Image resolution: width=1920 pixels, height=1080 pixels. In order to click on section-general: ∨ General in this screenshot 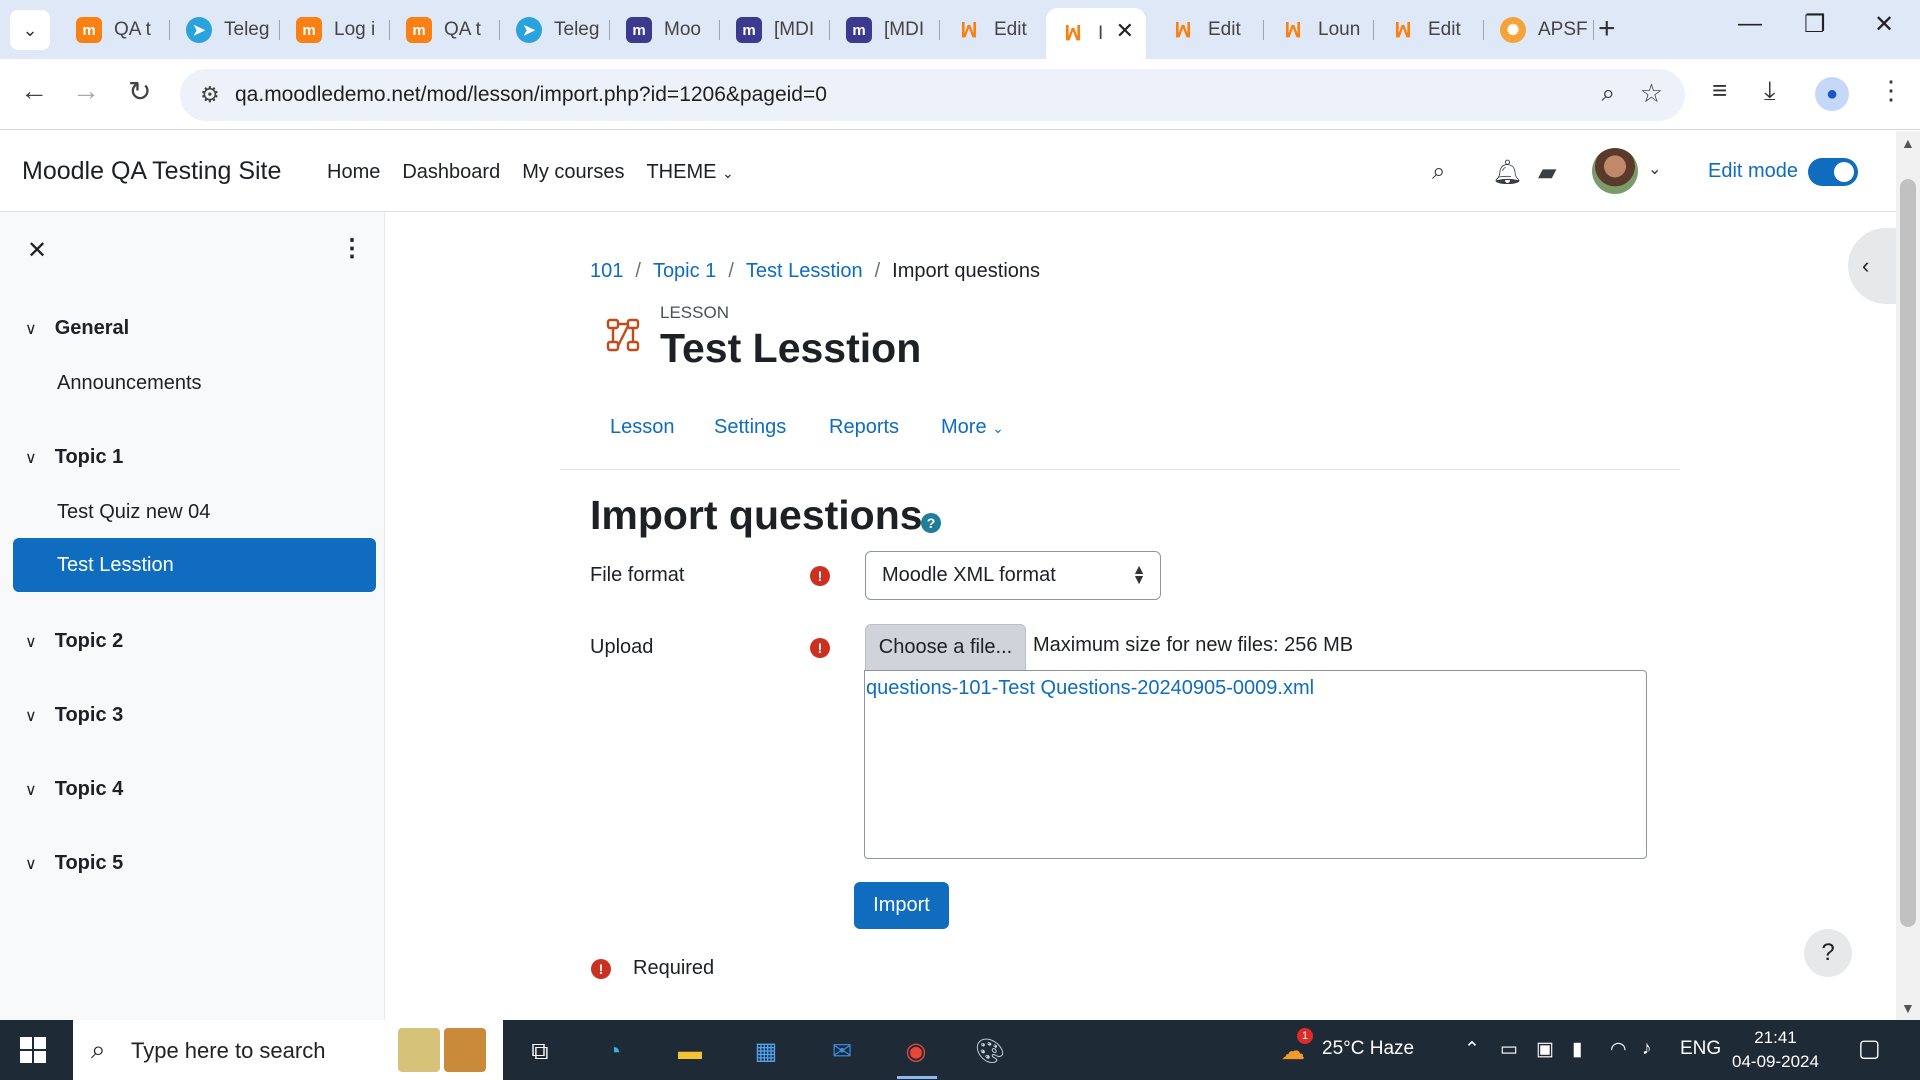, I will do `click(77, 328)`.